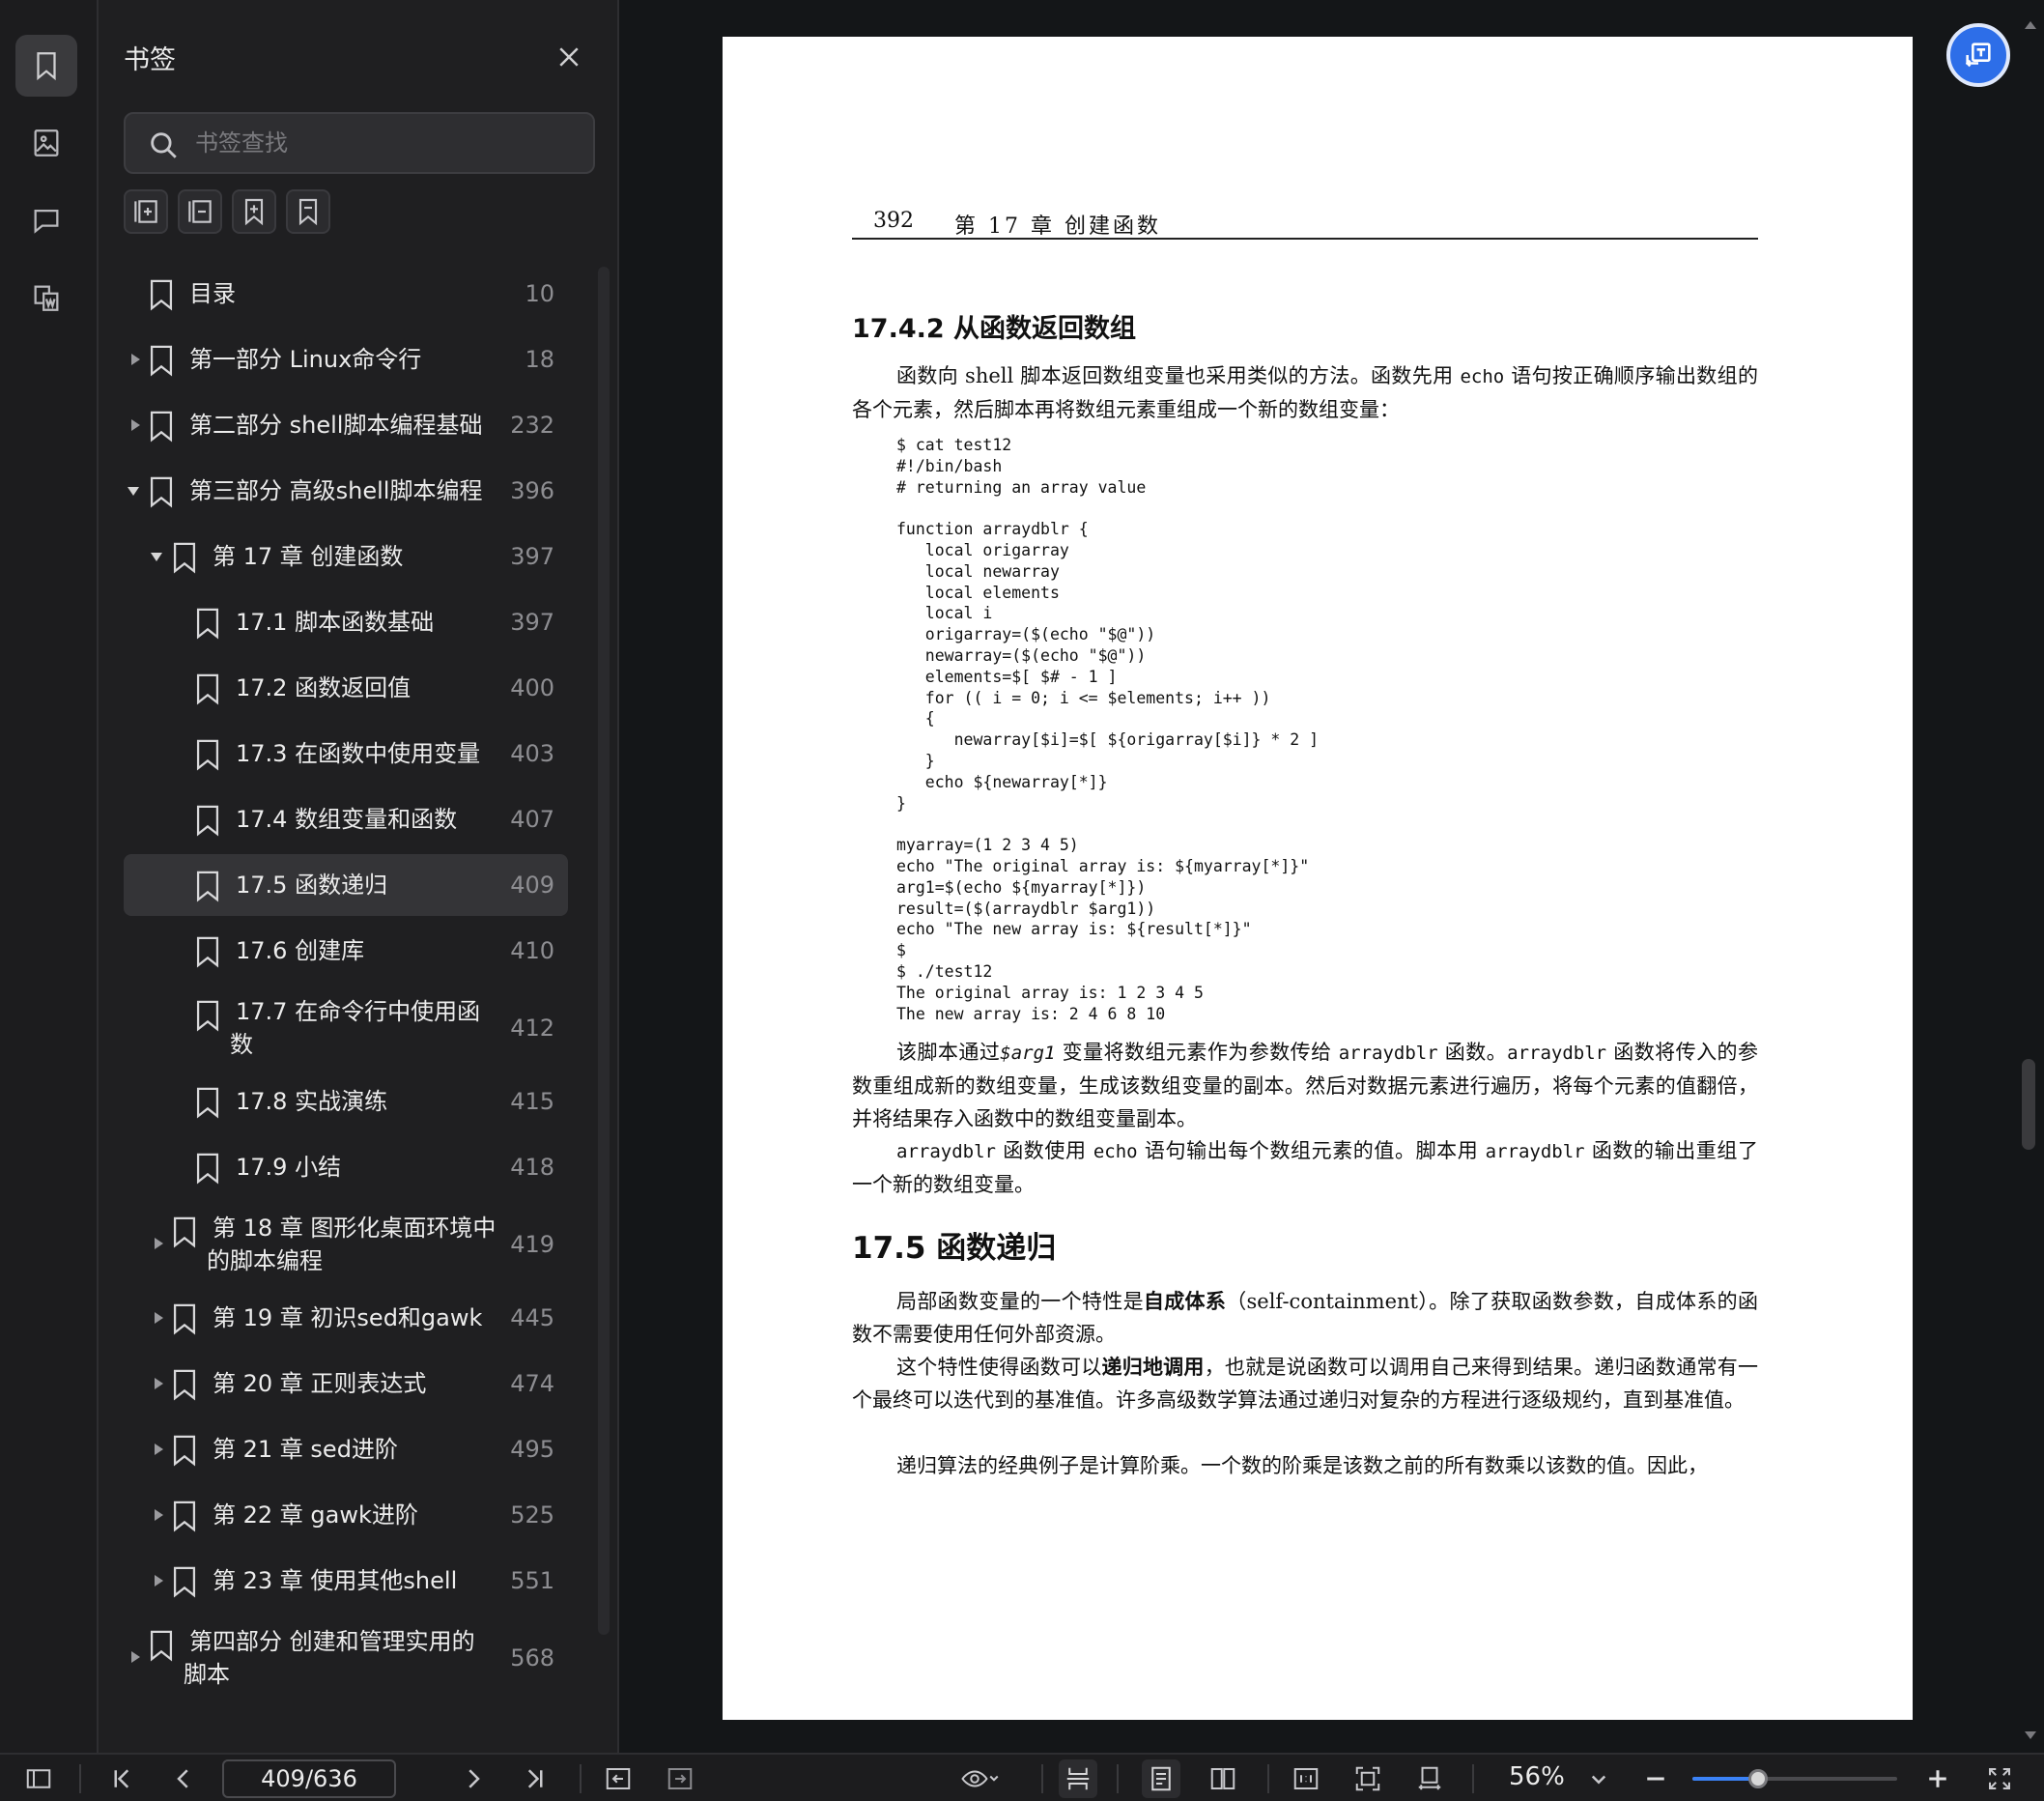  Describe the element at coordinates (346, 1167) in the screenshot. I see `bookmark-item: 17.9 小结 418` at that location.